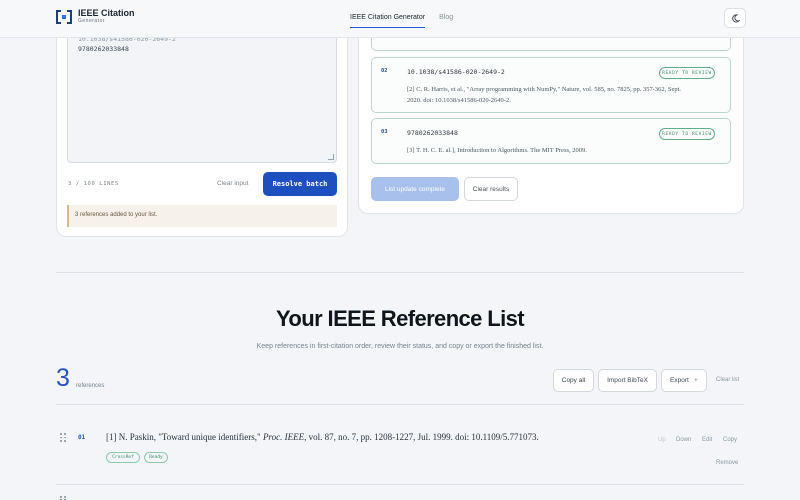  I want to click on section-divider, so click(400, 272).